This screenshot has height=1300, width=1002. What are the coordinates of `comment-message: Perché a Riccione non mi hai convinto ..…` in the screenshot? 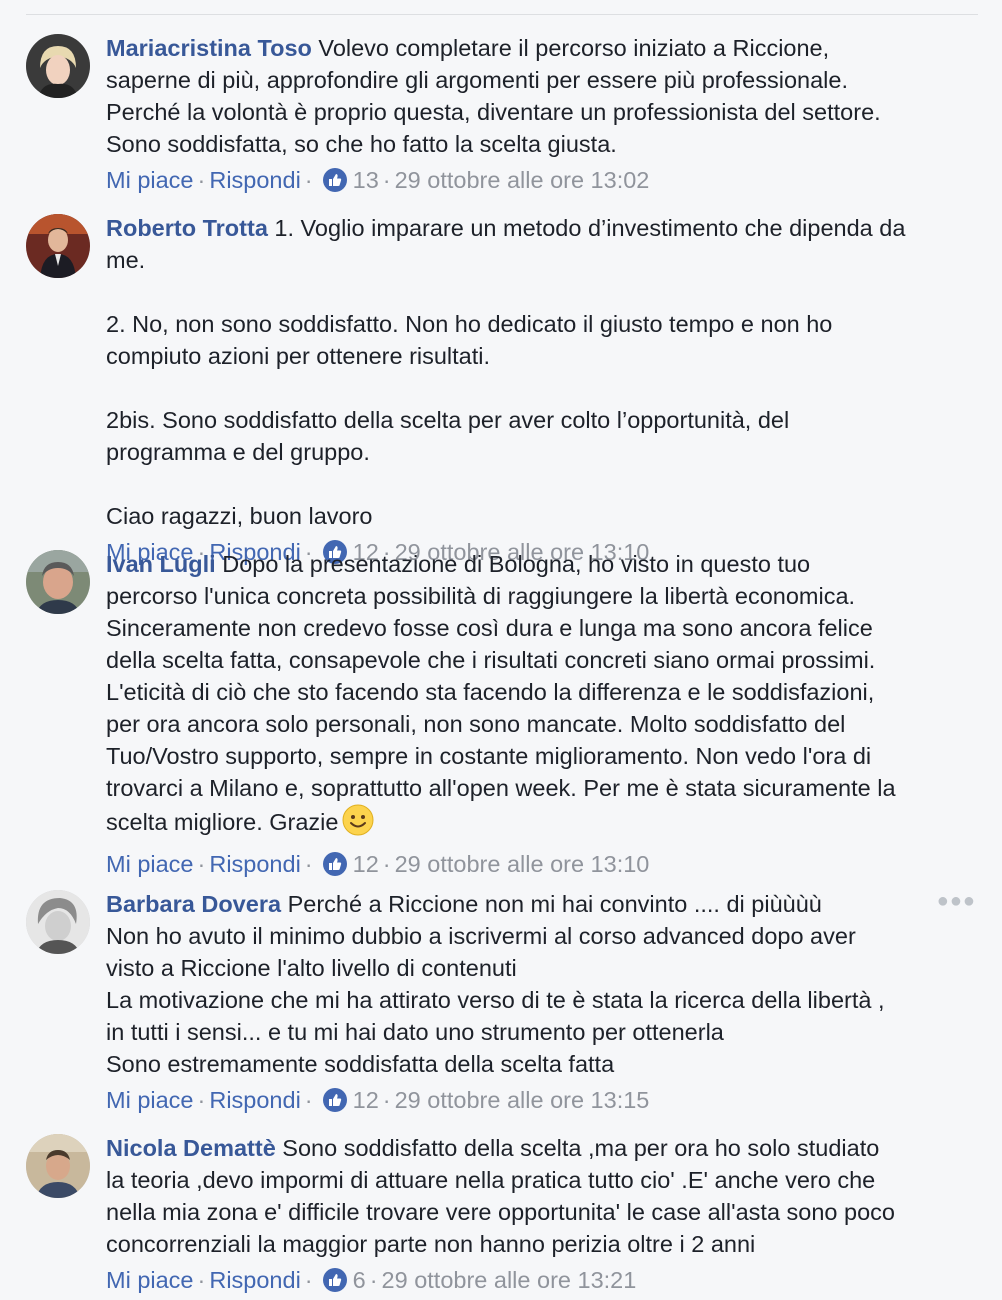 It's located at (495, 984).